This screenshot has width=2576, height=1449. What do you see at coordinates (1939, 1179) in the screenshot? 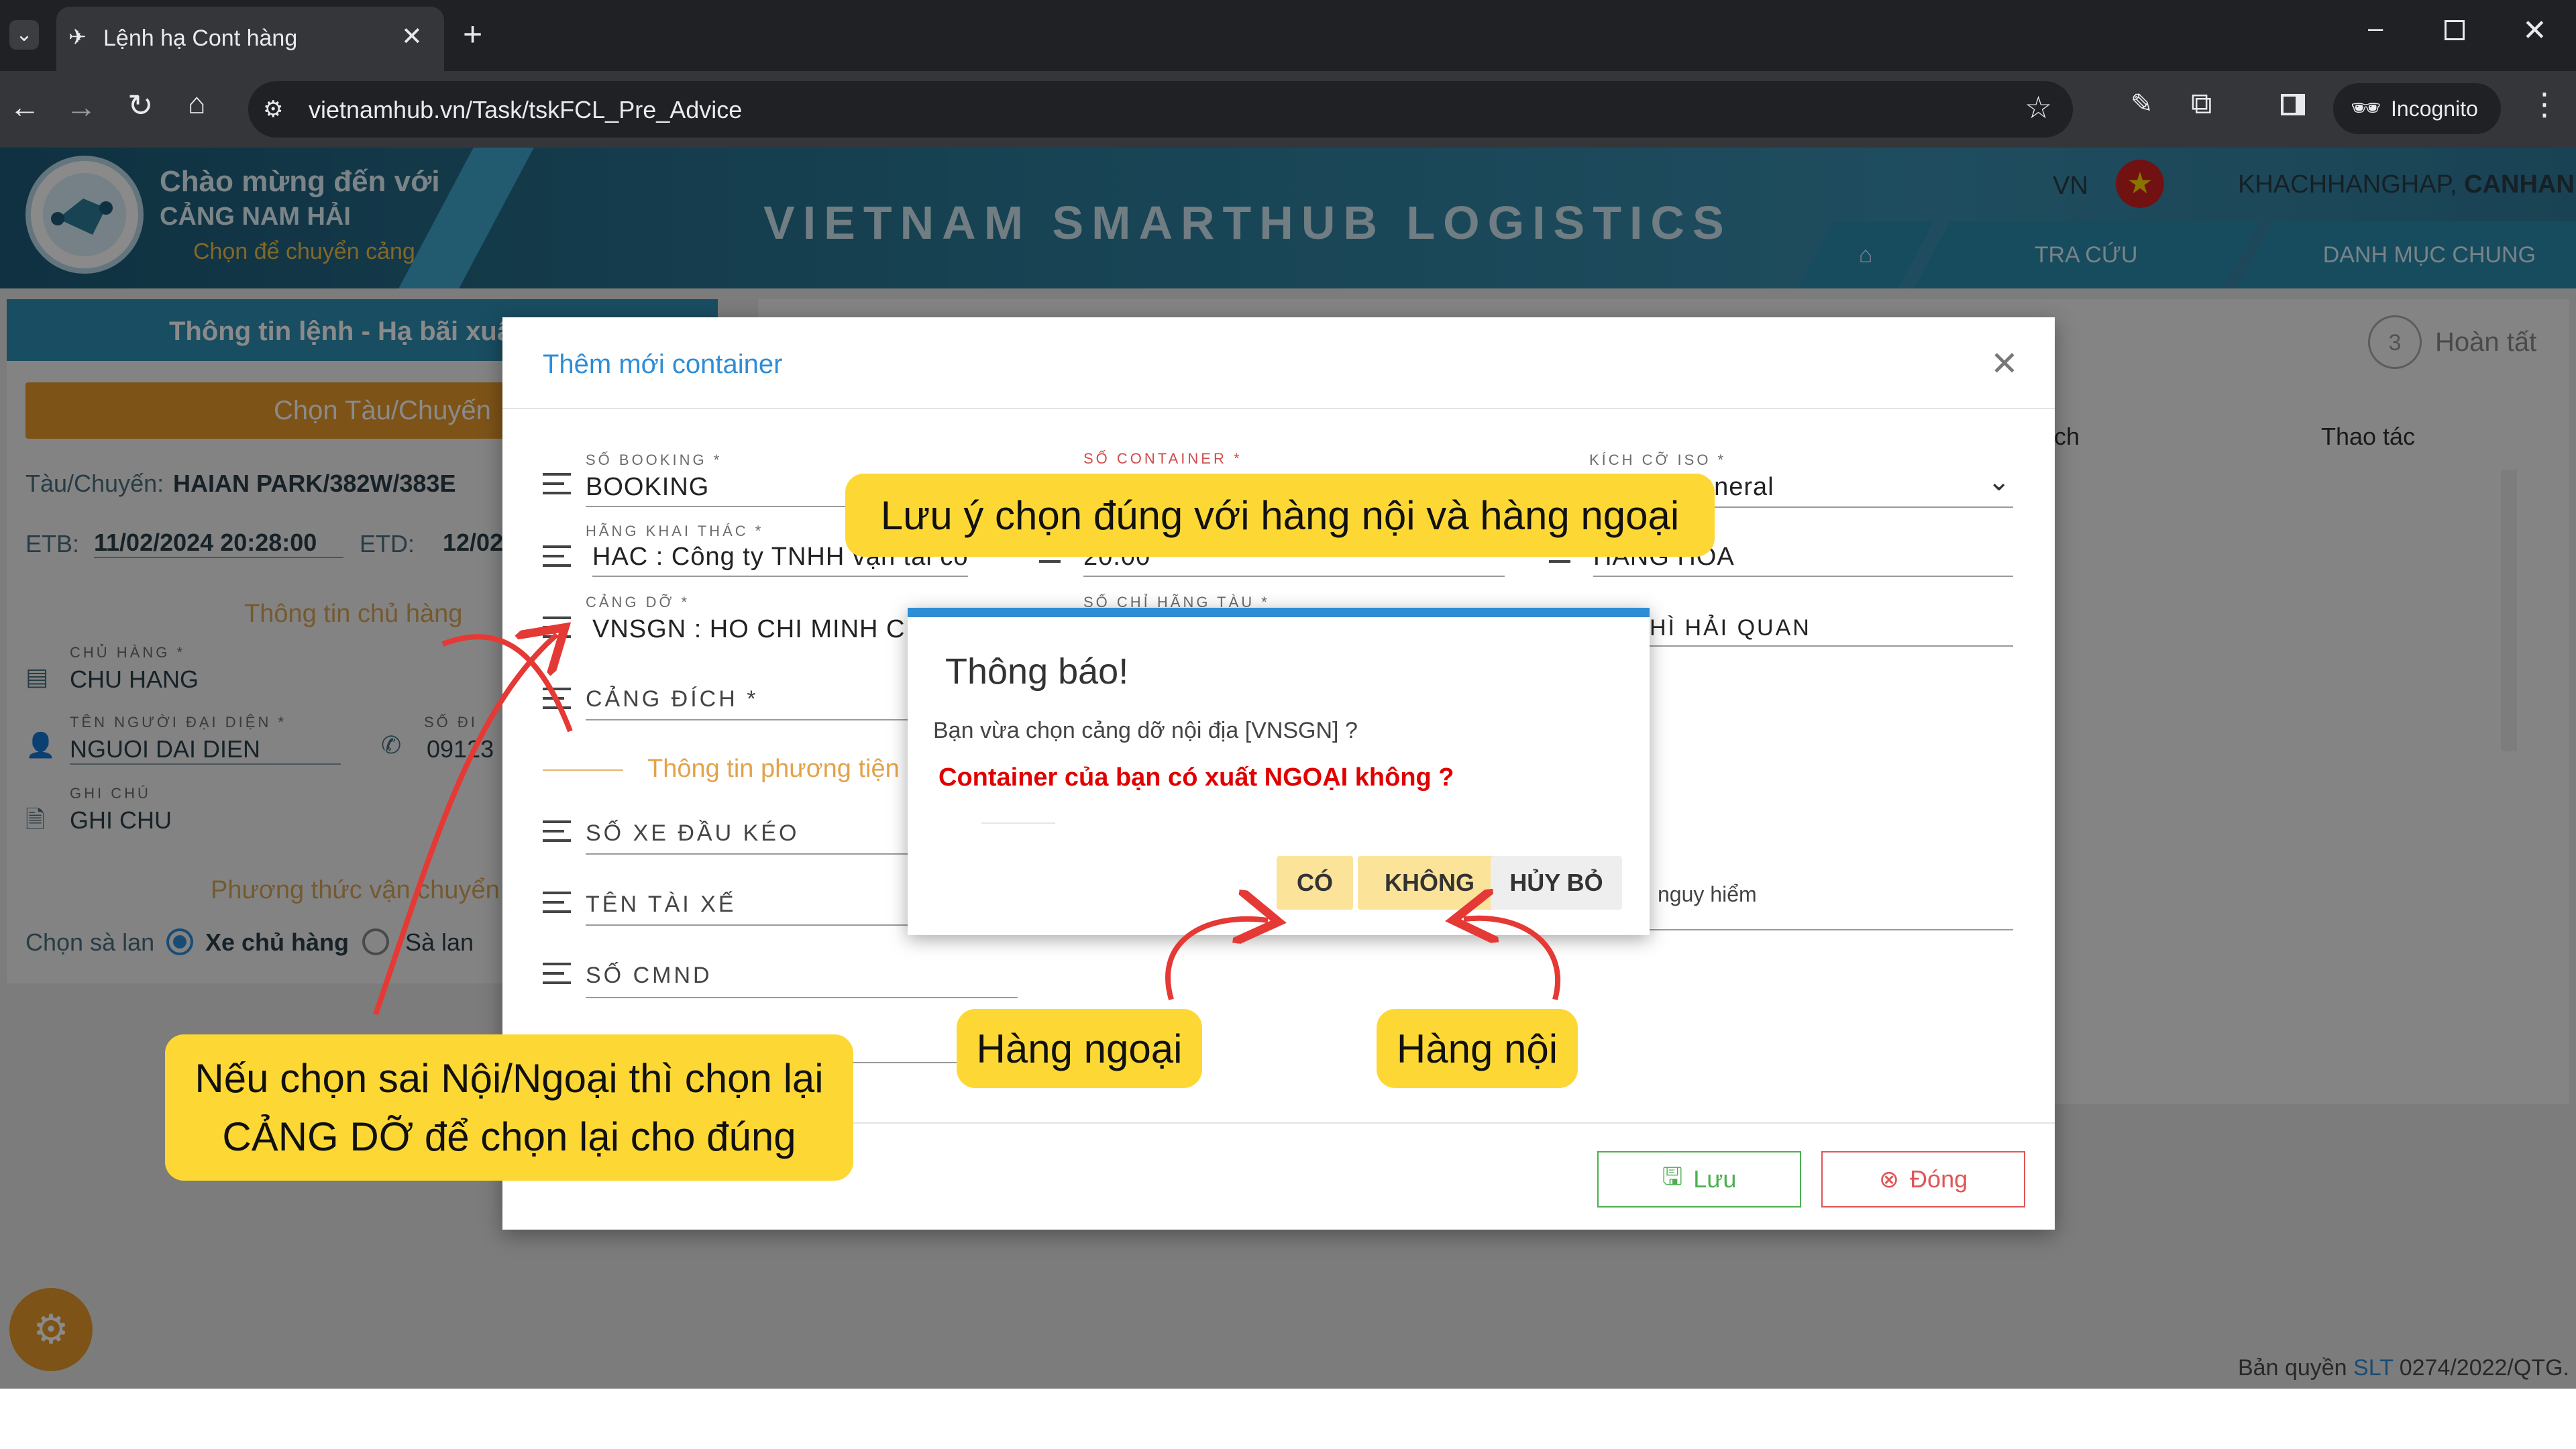
I see `close-label: Đóng` at bounding box center [1939, 1179].